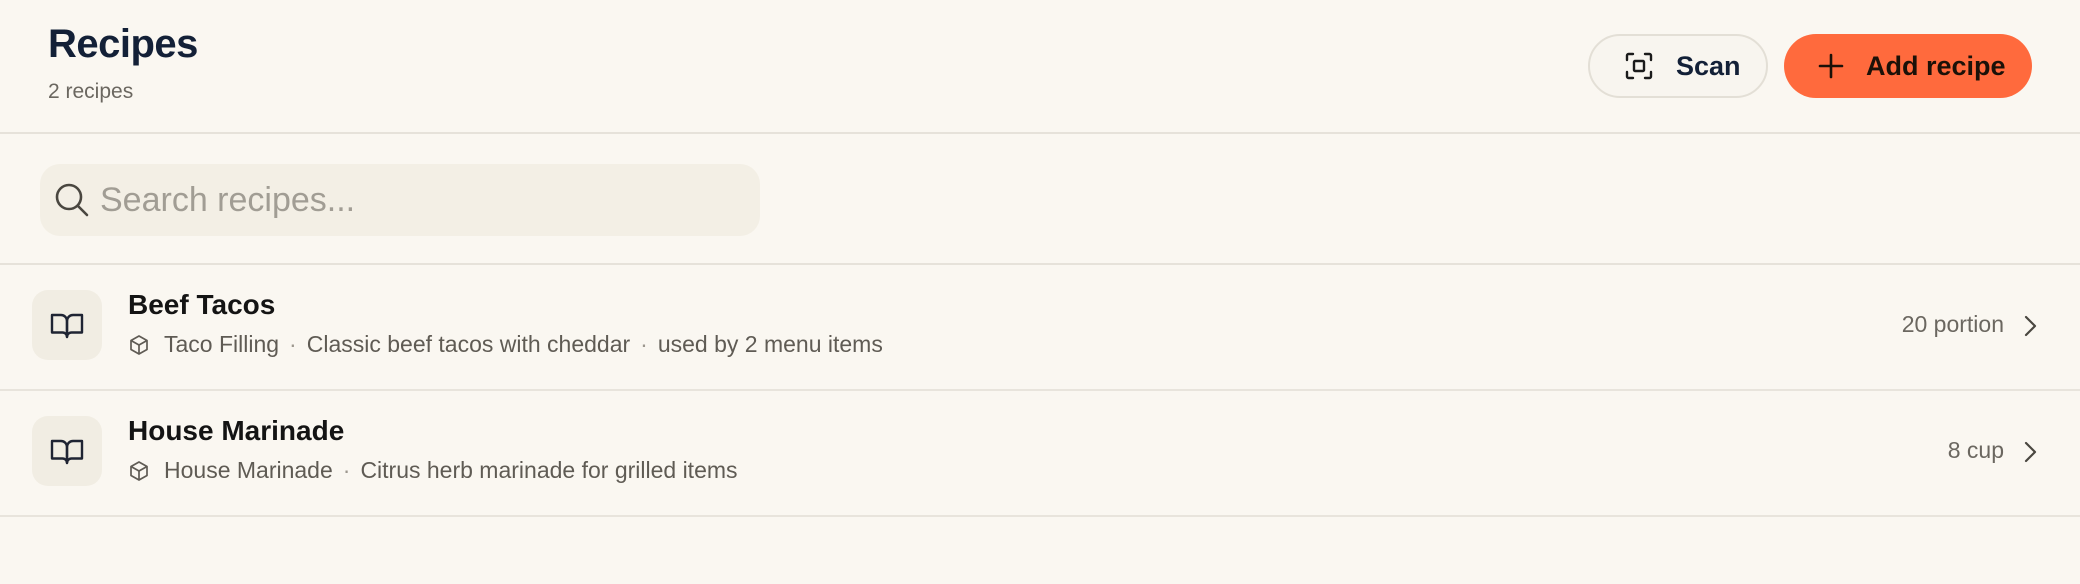 The height and width of the screenshot is (584, 2080). Describe the element at coordinates (468, 344) in the screenshot. I see `recipe-description: Classic beef tacos with cheddar` at that location.